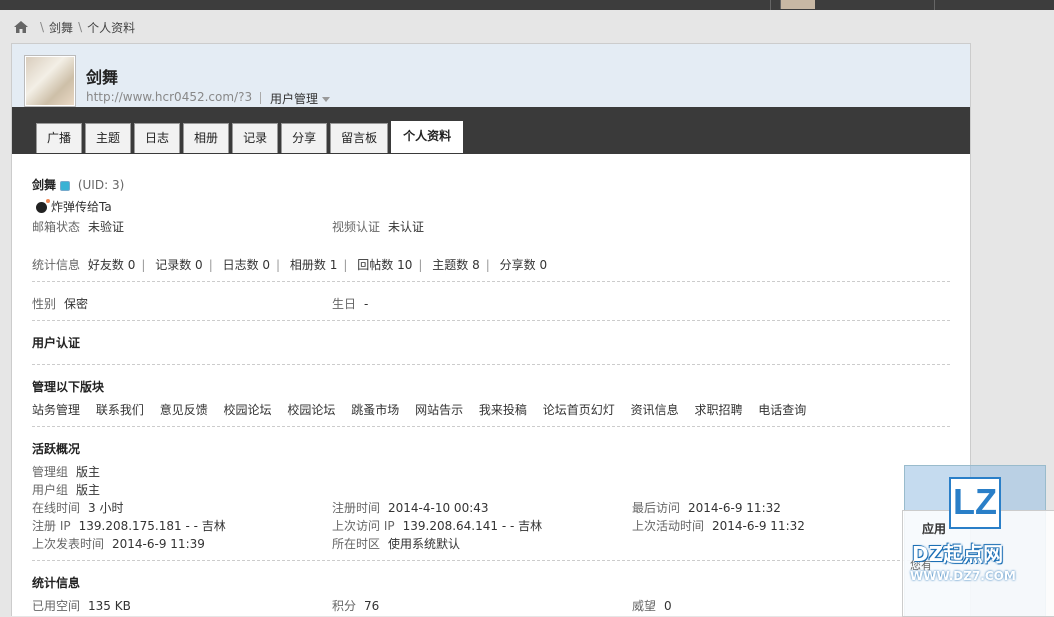  I want to click on forum-link: 站务管理, so click(56, 410).